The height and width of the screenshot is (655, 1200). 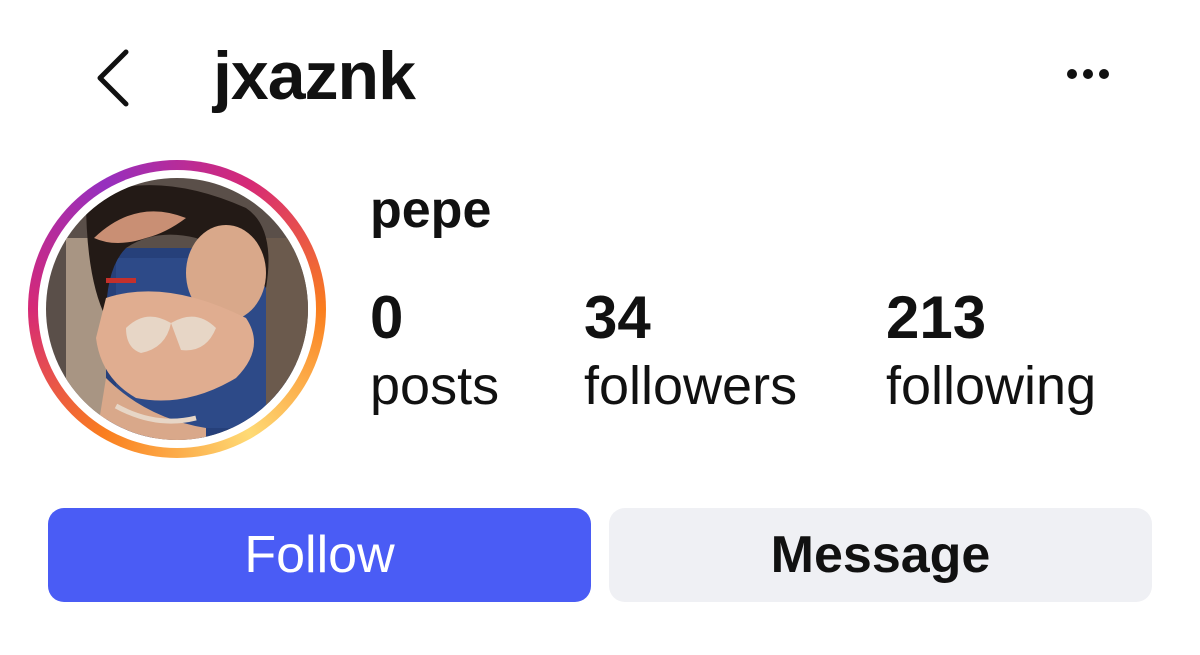 What do you see at coordinates (936, 317) in the screenshot?
I see `following-count: 213` at bounding box center [936, 317].